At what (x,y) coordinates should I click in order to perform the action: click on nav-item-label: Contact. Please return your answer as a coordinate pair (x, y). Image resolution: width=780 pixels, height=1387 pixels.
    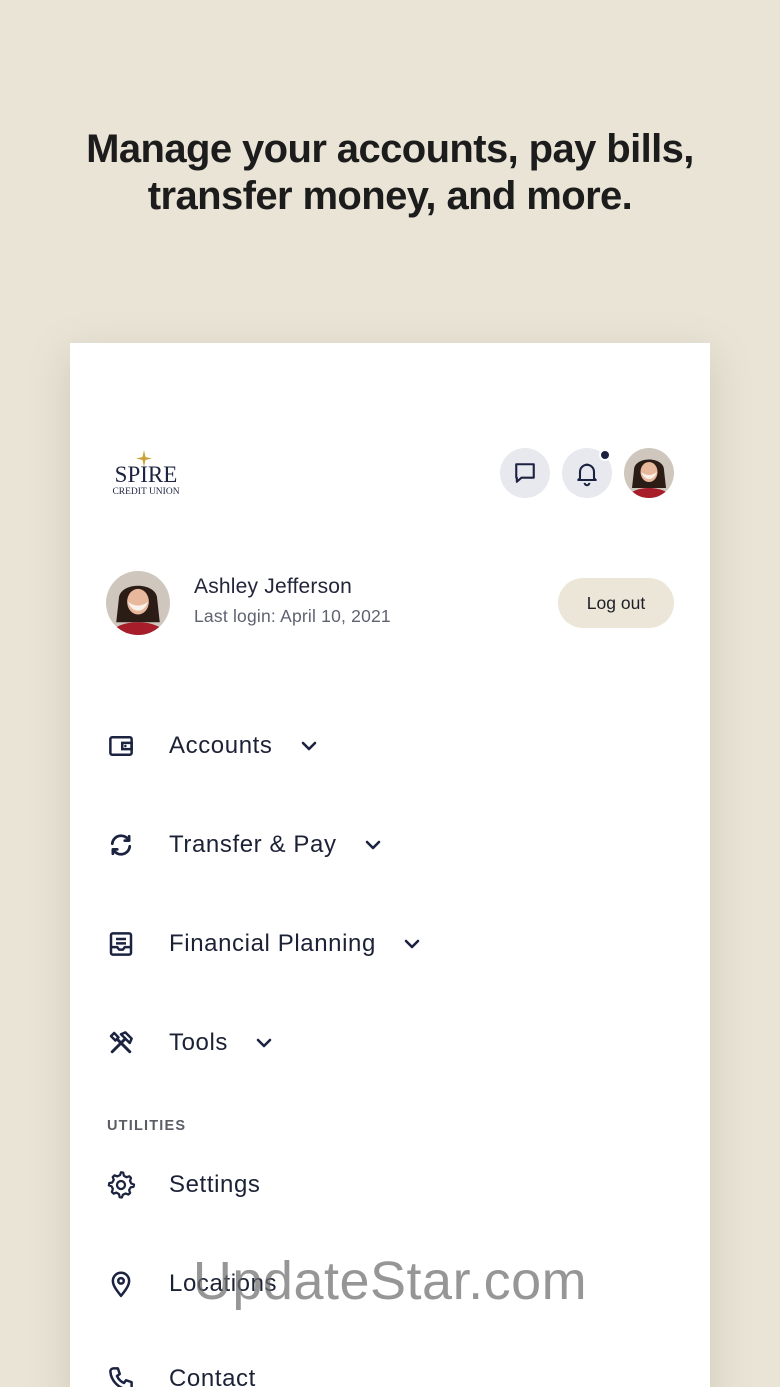
    Looking at the image, I should click on (212, 1376).